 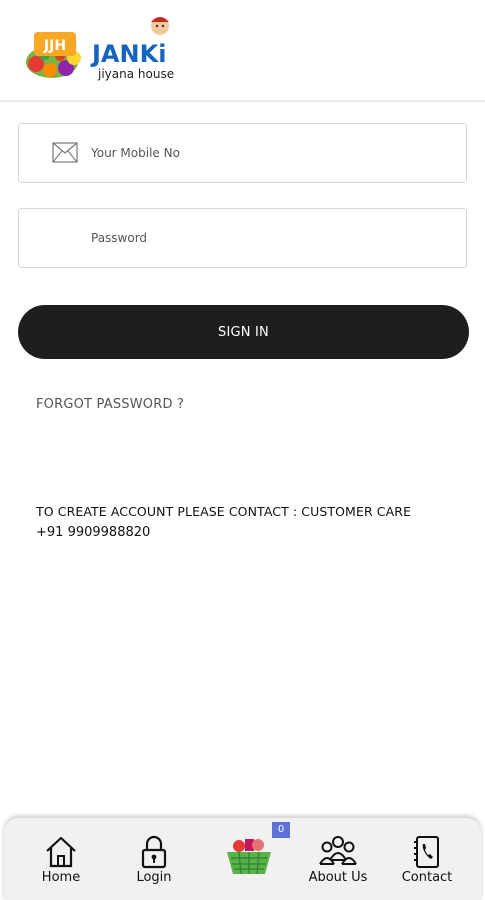 I want to click on home-icon, so click(x=61, y=852).